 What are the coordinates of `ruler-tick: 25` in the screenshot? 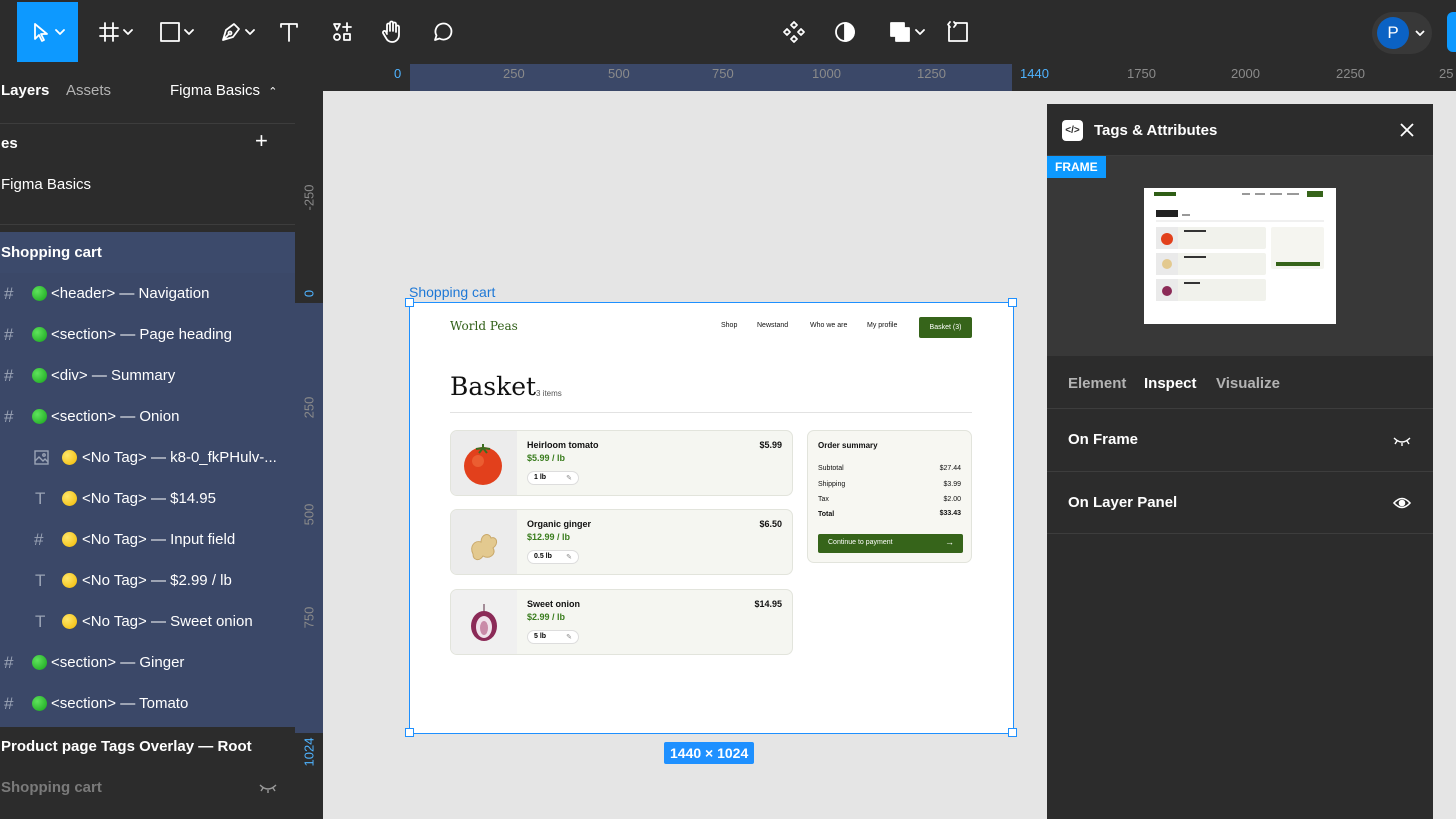 It's located at (1446, 73).